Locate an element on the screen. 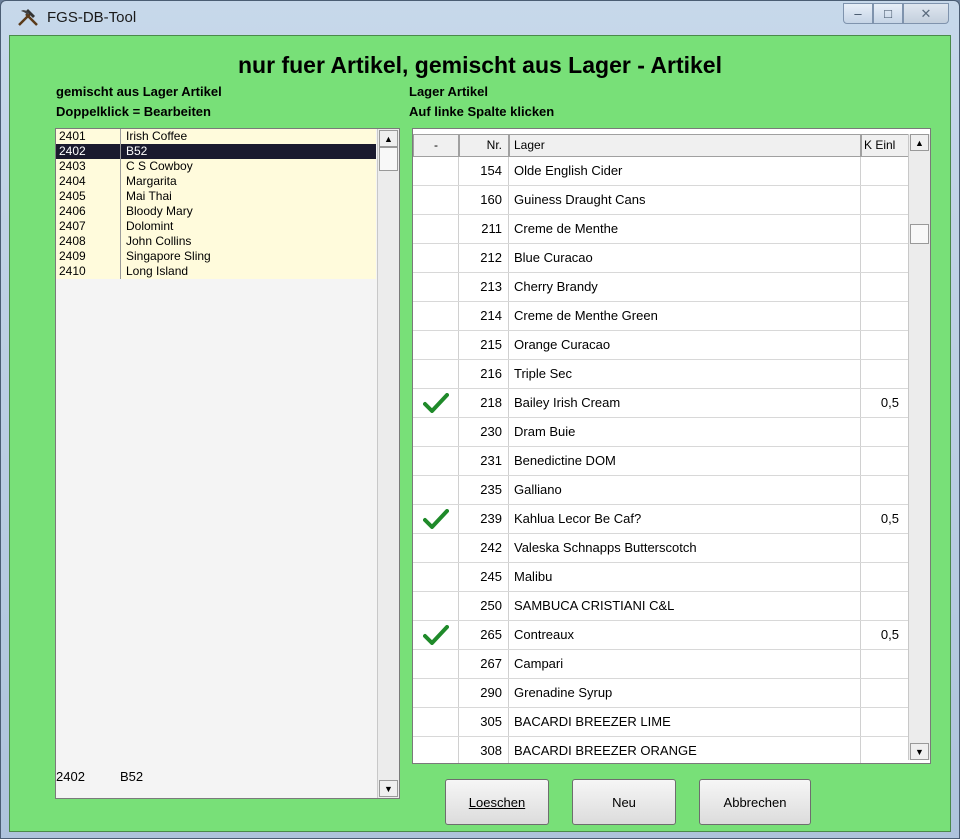  list-item: 2403 C S Cowboy is located at coordinates (216, 166).